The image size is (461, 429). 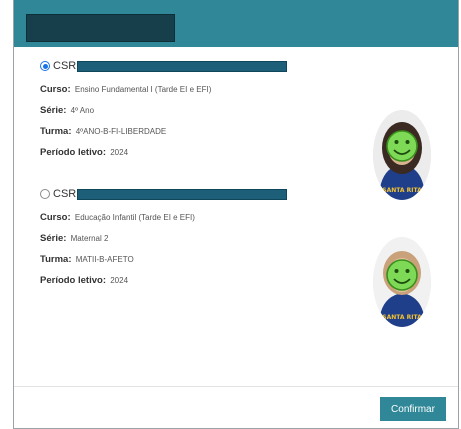 I want to click on grade-field: Série: Maternal 2, so click(x=240, y=238).